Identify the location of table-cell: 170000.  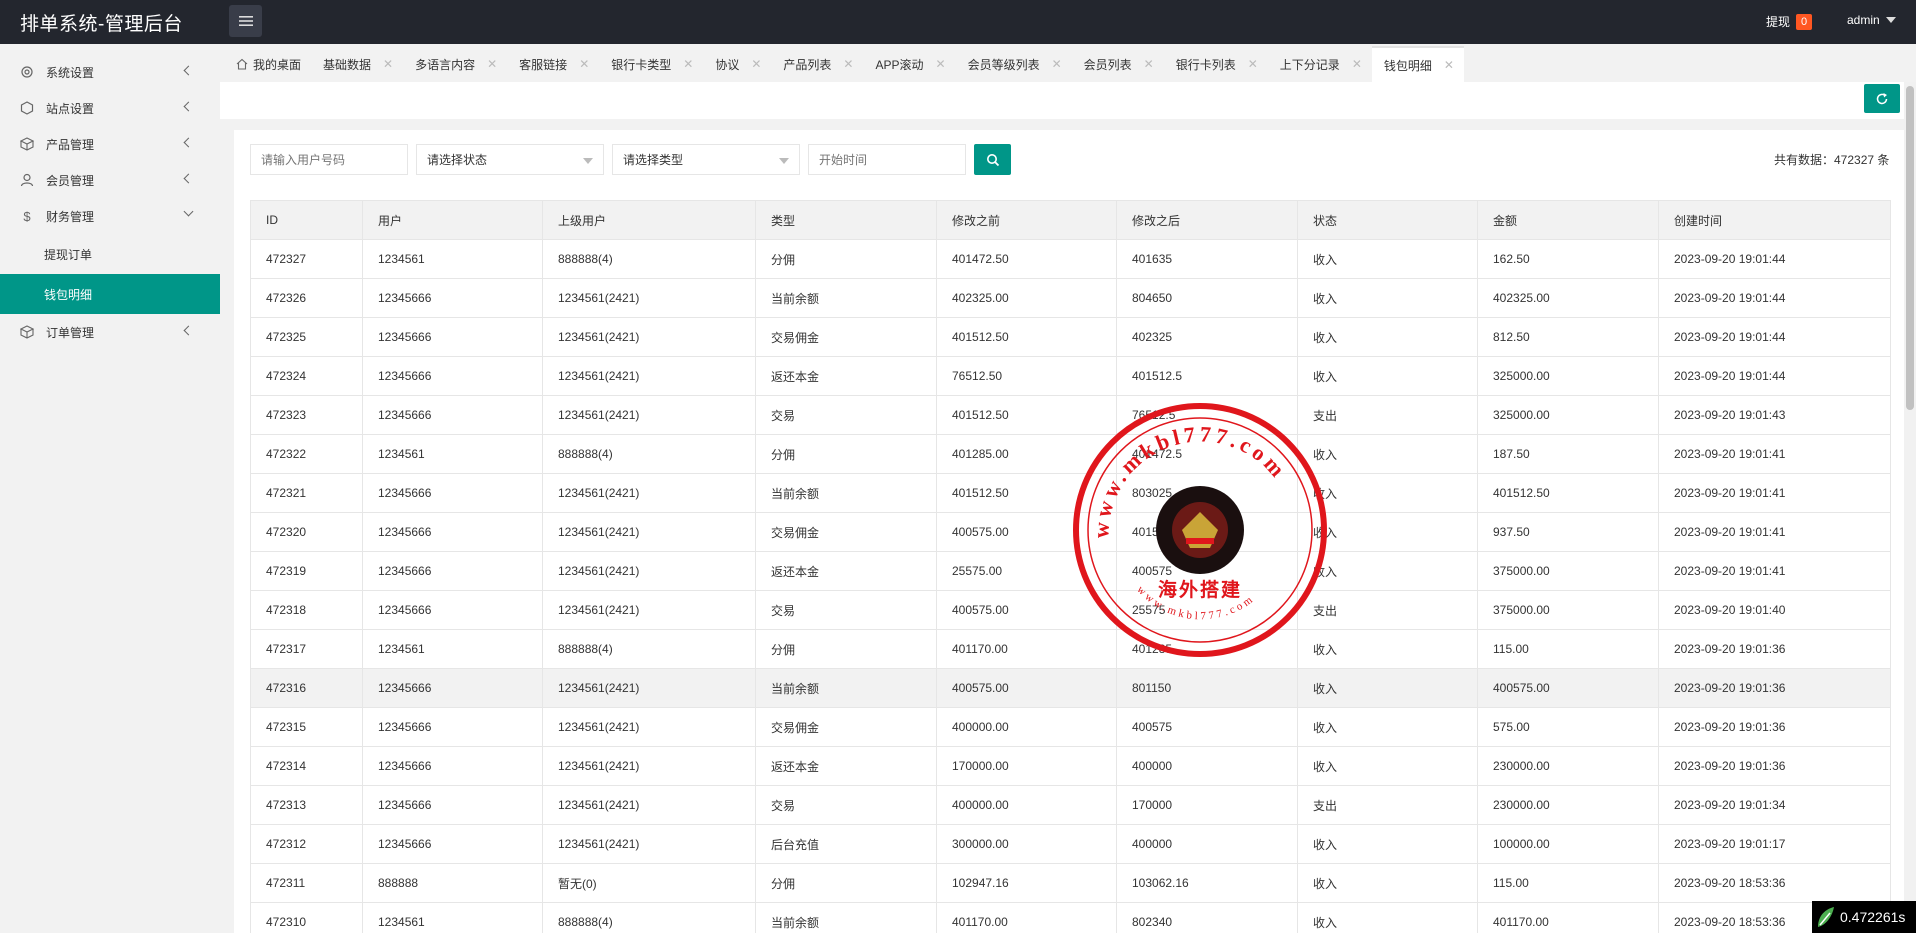
(1207, 805).